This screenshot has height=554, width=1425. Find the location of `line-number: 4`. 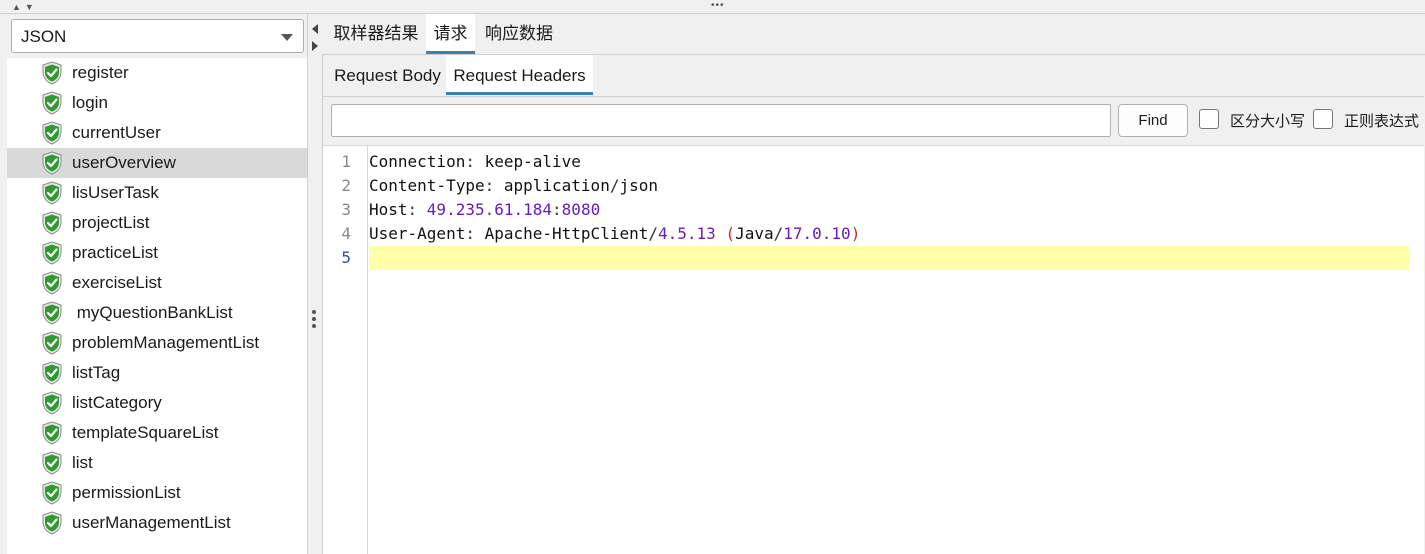

line-number: 4 is located at coordinates (346, 233).